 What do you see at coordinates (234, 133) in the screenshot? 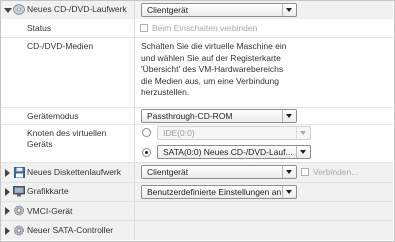
I see `ide-node-select: IDE(0:0)` at bounding box center [234, 133].